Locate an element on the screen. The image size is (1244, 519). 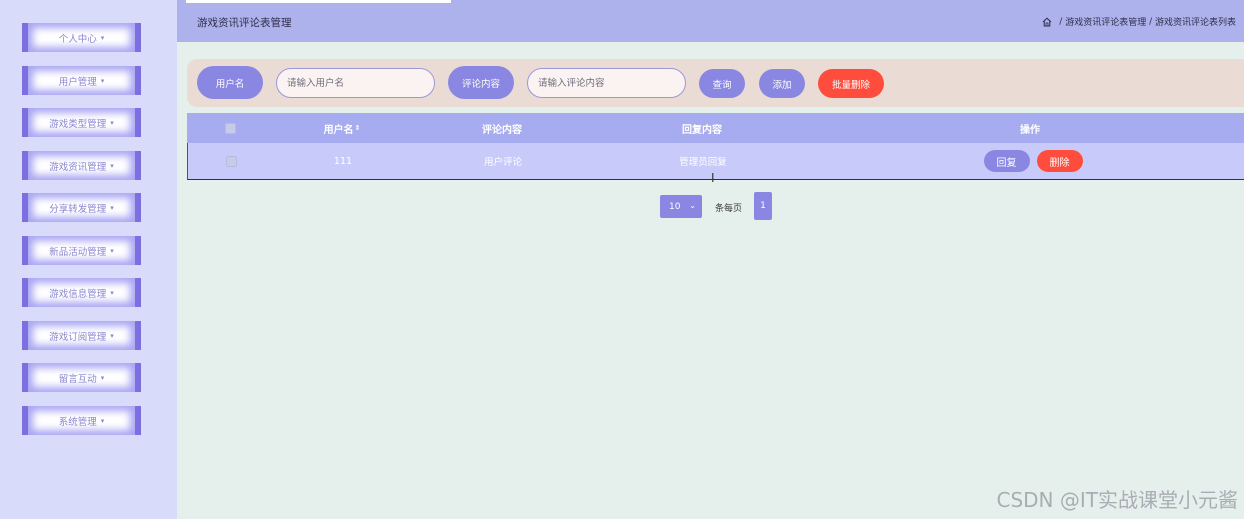
sidebar-item-game-type-management: 游戏类型管理 ▾ is located at coordinates (81, 122).